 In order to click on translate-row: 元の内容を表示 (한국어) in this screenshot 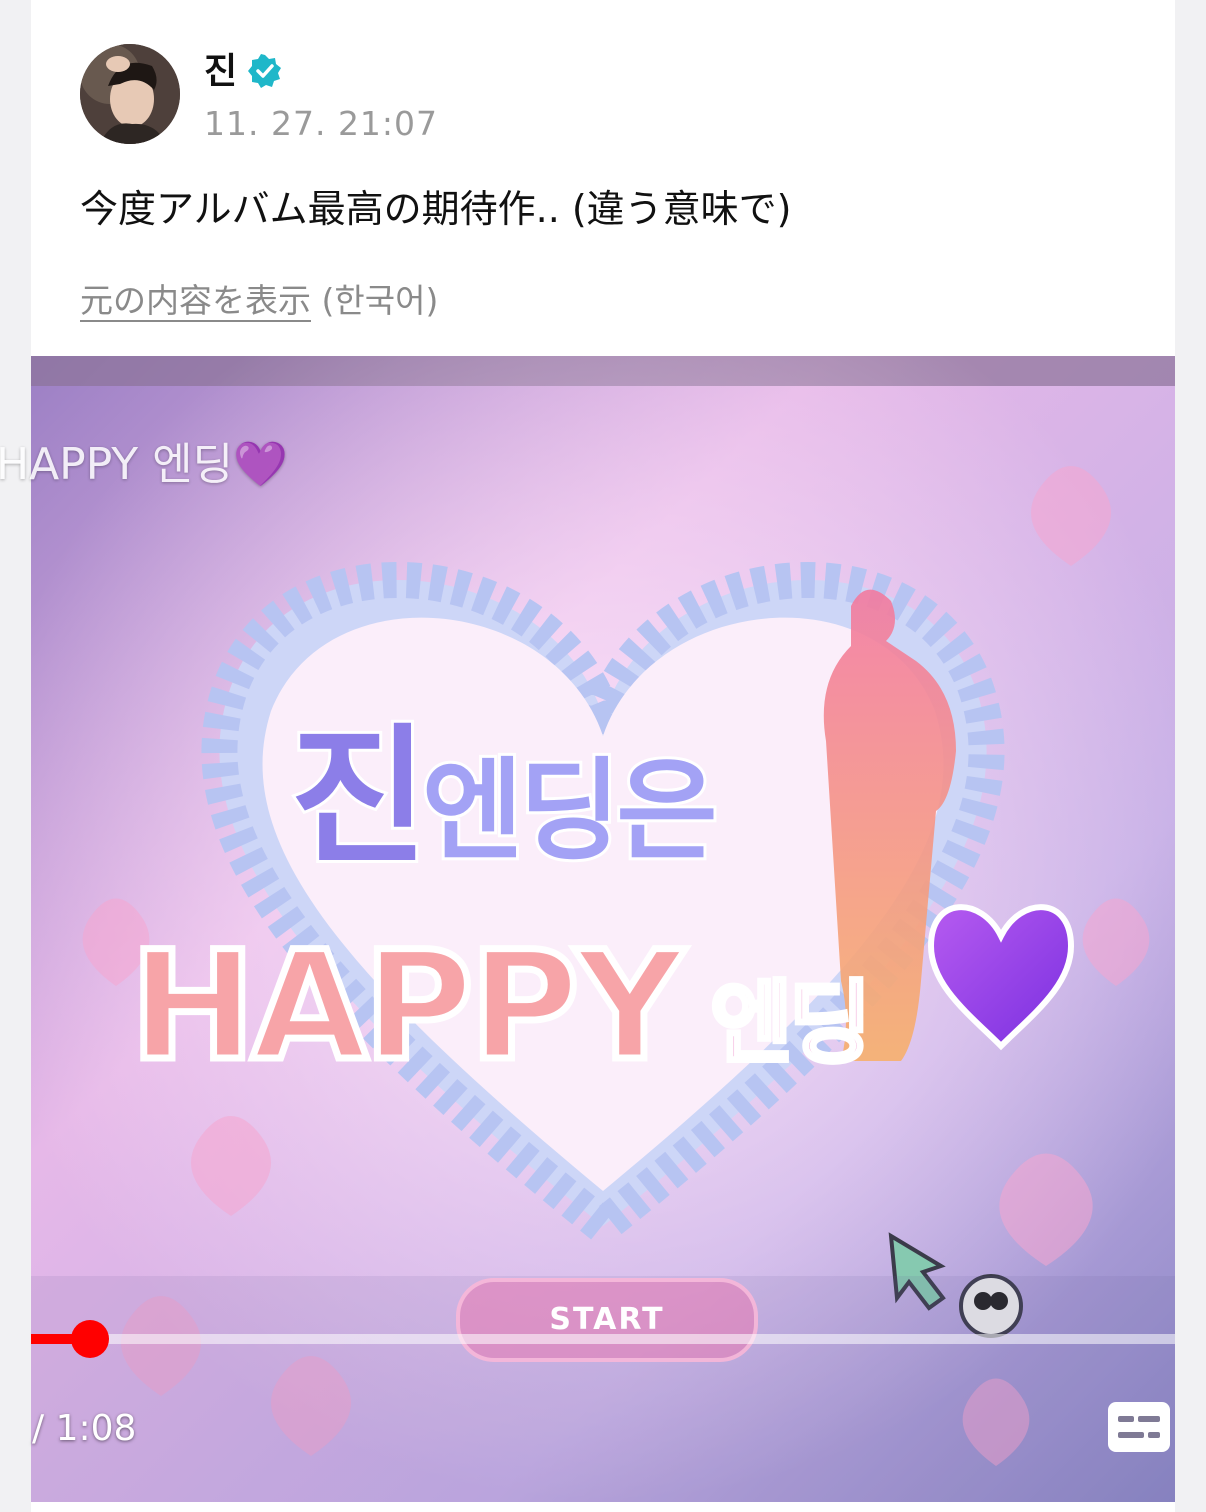, I will do `click(259, 298)`.